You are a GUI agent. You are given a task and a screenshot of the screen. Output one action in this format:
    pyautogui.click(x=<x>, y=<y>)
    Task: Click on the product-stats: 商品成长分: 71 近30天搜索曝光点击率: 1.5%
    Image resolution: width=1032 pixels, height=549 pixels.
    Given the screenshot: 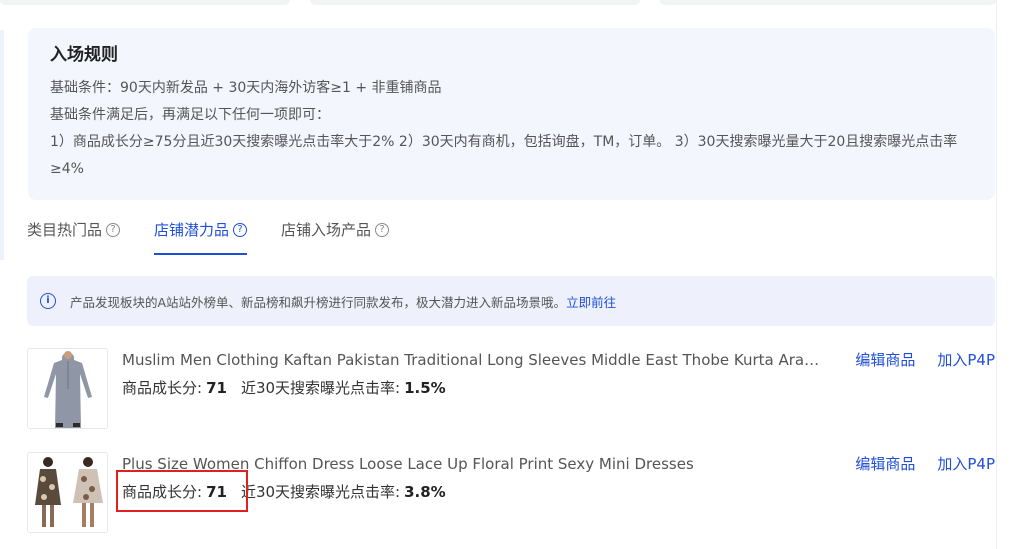 What is the action you would take?
    pyautogui.click(x=284, y=388)
    